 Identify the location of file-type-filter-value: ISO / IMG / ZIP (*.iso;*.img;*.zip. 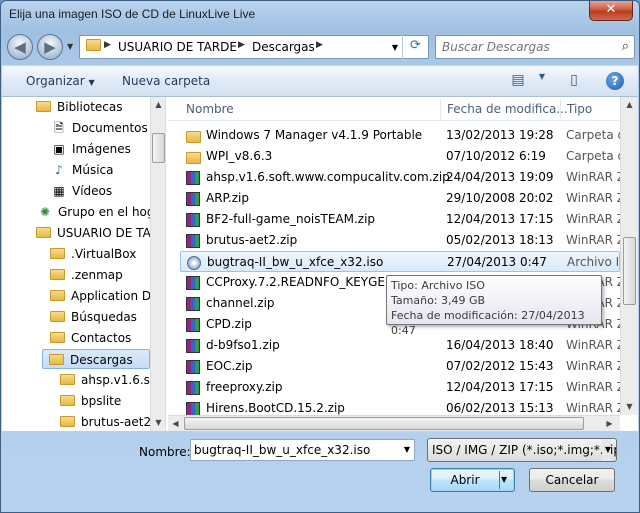
(524, 450).